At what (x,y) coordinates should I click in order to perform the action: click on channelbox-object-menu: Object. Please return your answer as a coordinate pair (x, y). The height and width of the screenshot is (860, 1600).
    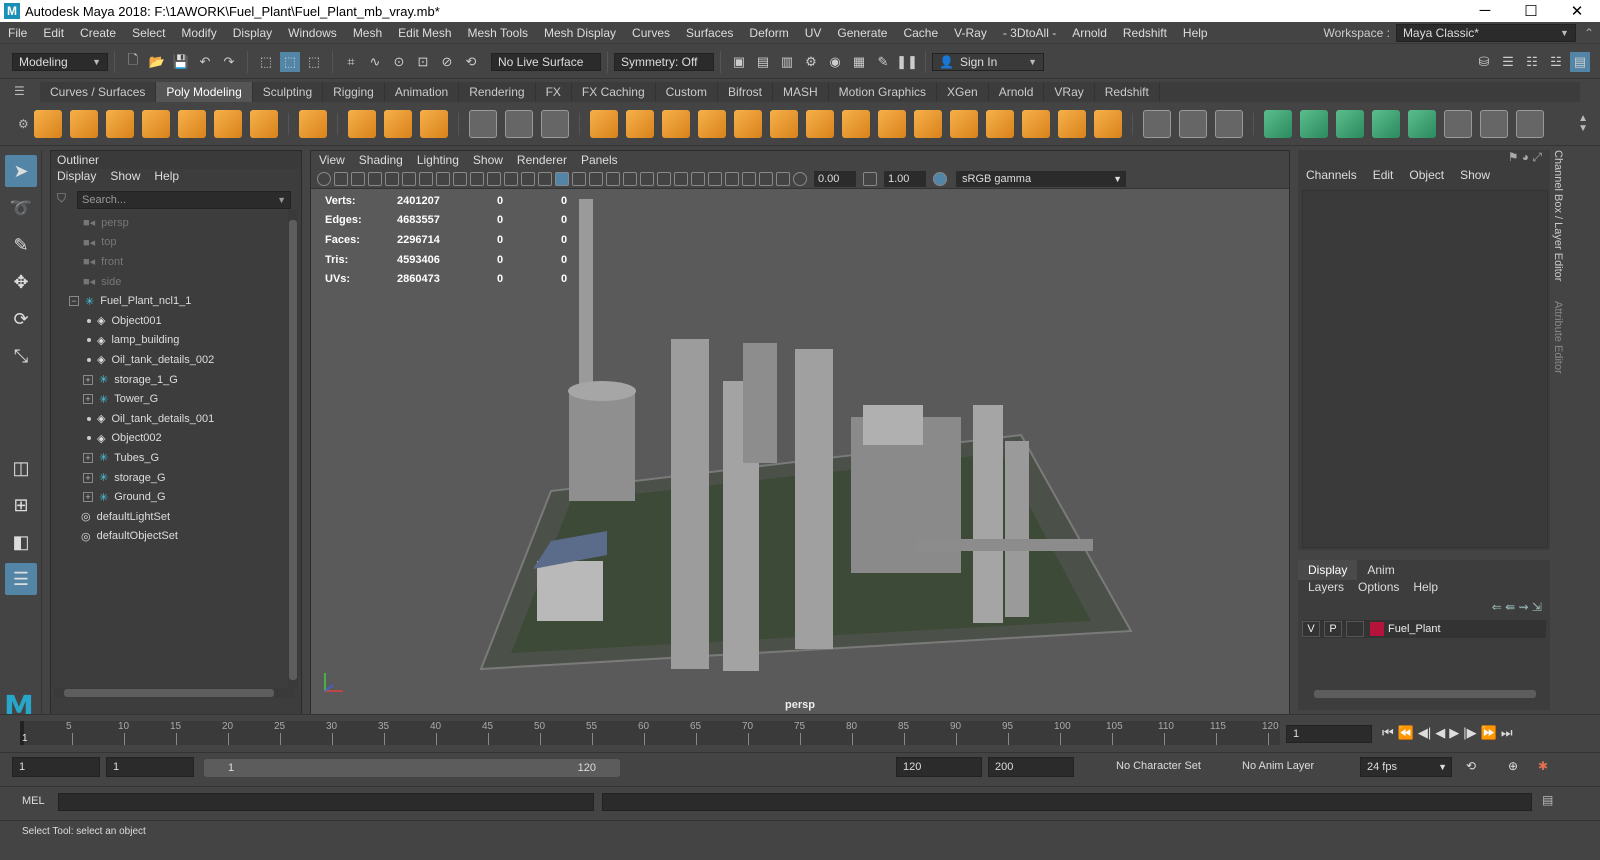
    Looking at the image, I should click on (1426, 177).